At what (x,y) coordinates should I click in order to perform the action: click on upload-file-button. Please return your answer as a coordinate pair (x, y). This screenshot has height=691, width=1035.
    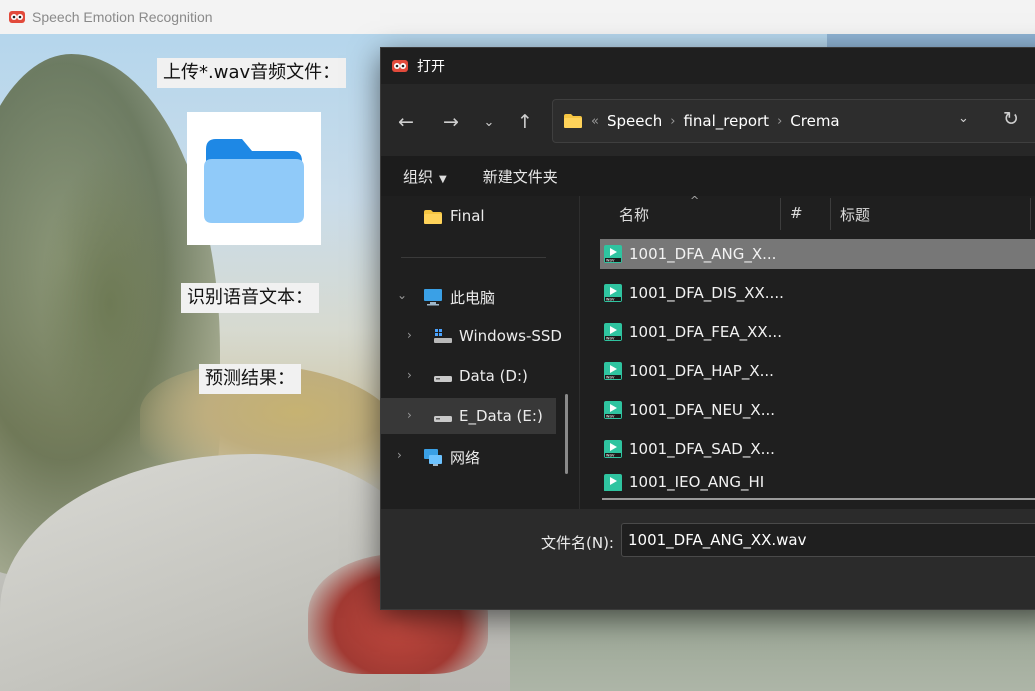
    Looking at the image, I should click on (254, 178).